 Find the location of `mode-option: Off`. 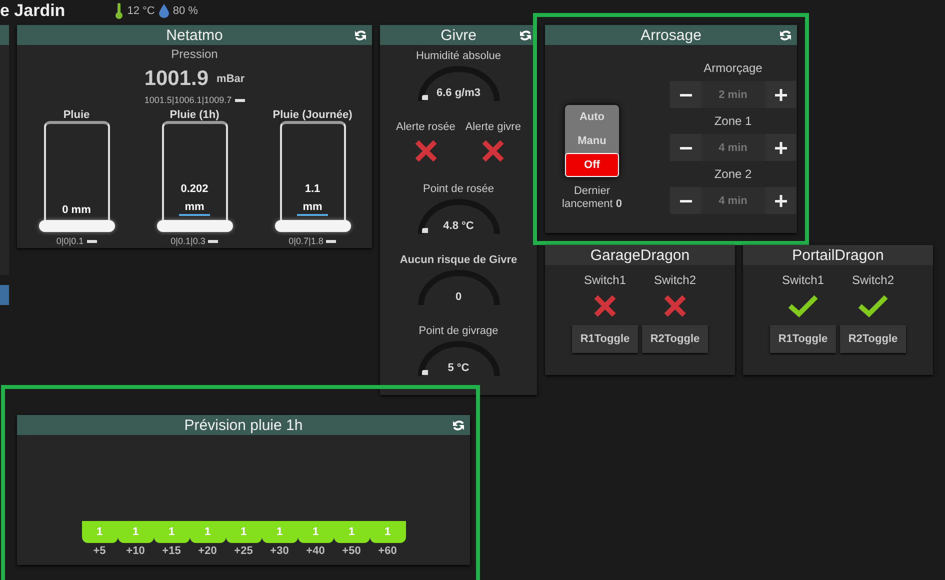

mode-option: Off is located at coordinates (592, 165).